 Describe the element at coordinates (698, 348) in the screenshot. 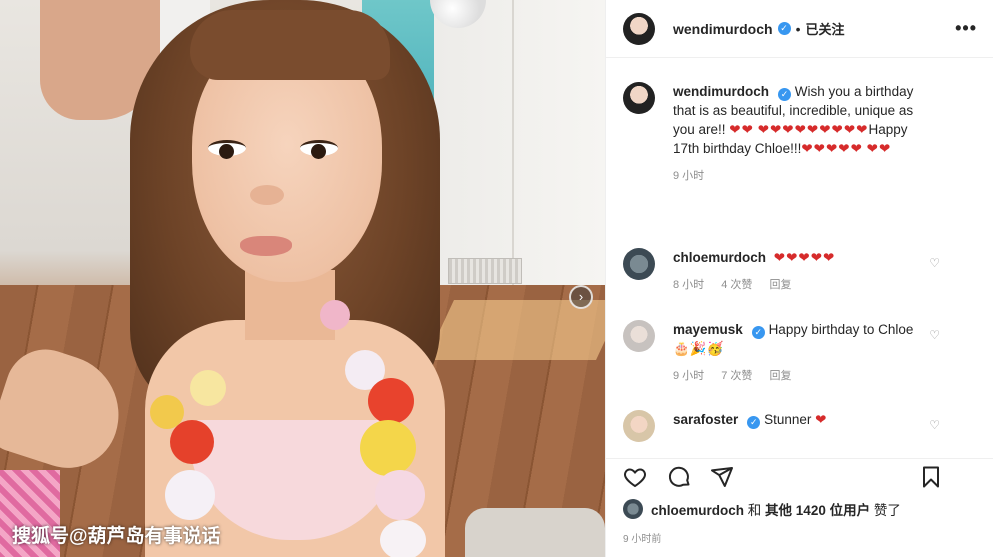

I see `comment-emoji: 🎂🎉🥳` at that location.